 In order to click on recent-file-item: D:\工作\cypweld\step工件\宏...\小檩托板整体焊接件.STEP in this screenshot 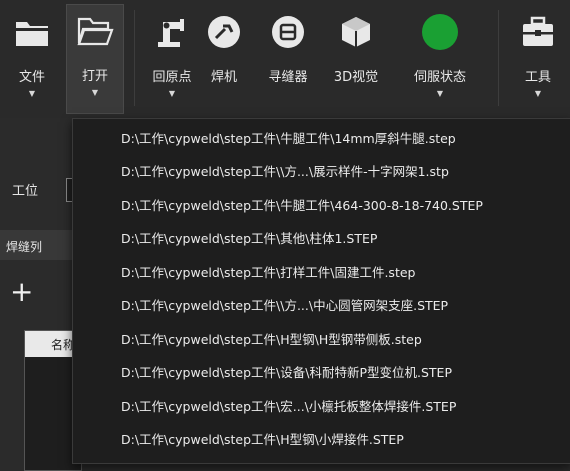, I will do `click(288, 407)`.